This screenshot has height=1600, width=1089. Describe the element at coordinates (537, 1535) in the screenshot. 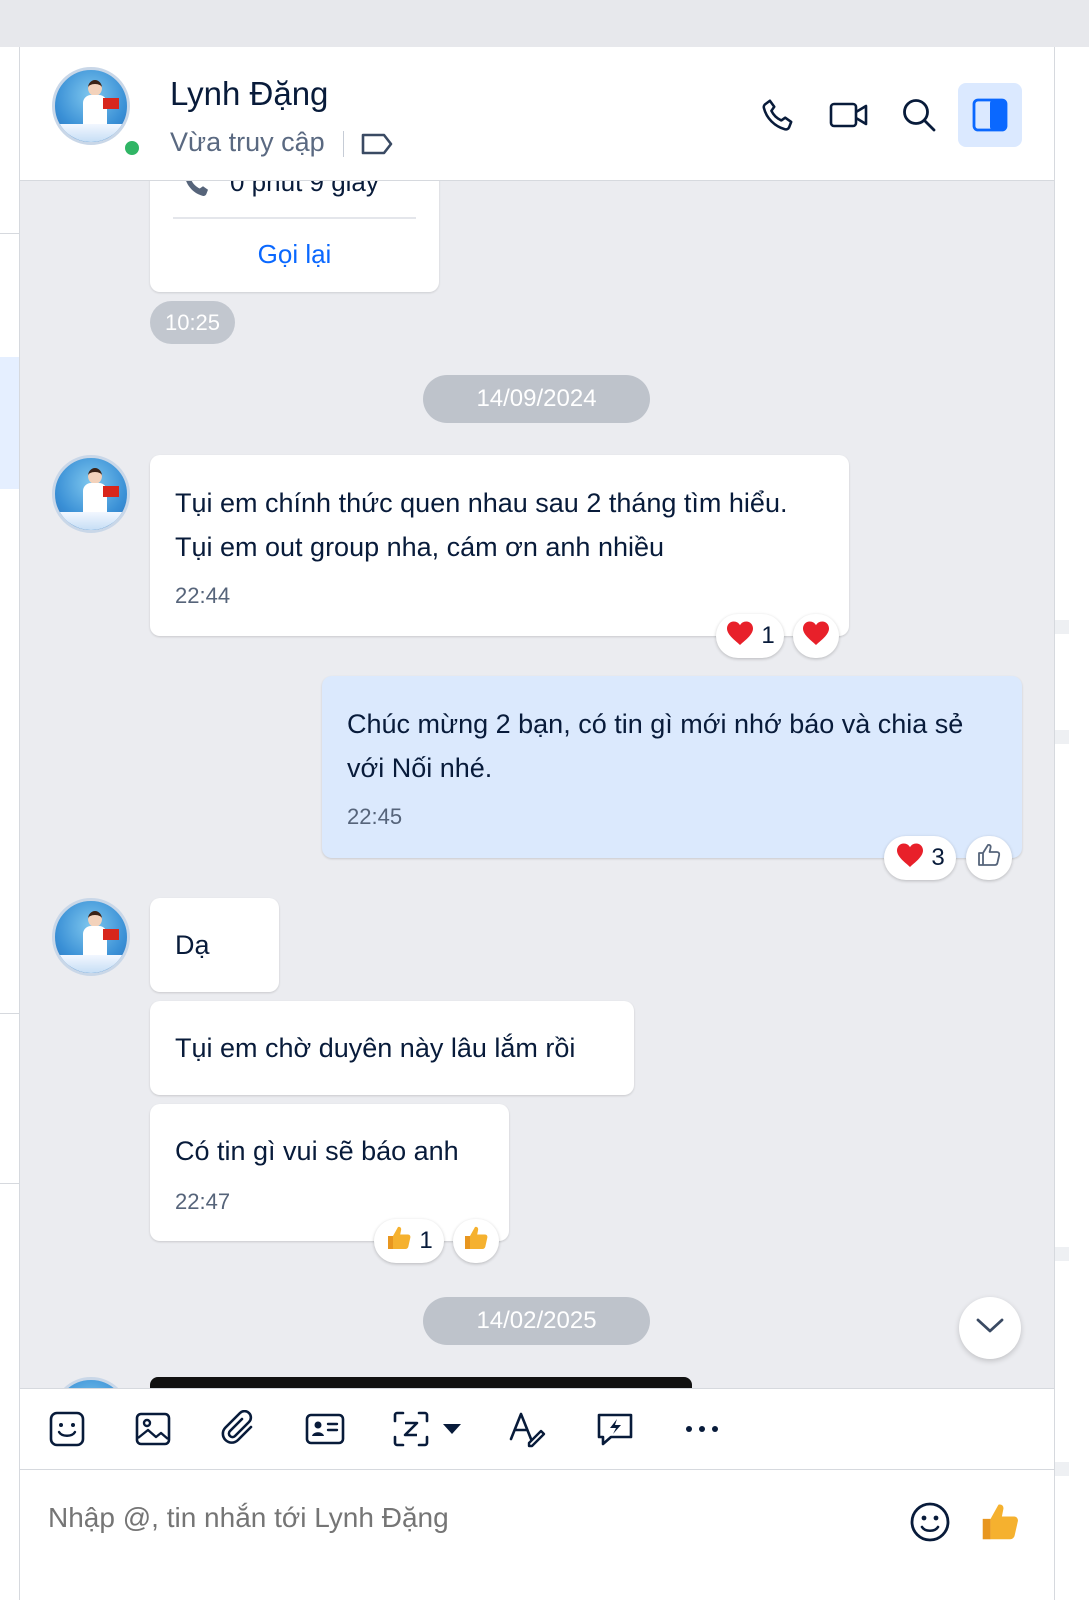

I see `message-composer` at that location.